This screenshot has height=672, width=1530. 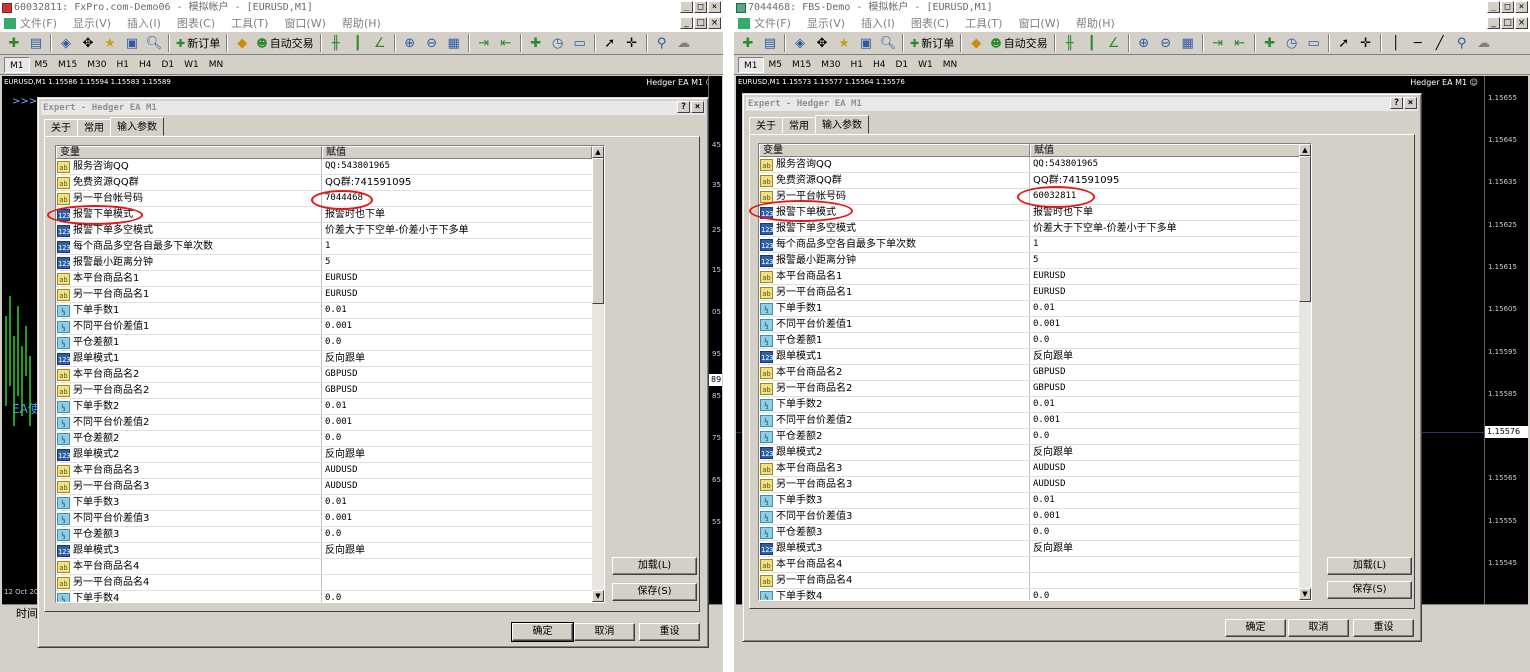 I want to click on new-order-button: ✚ 新订单, so click(x=932, y=43).